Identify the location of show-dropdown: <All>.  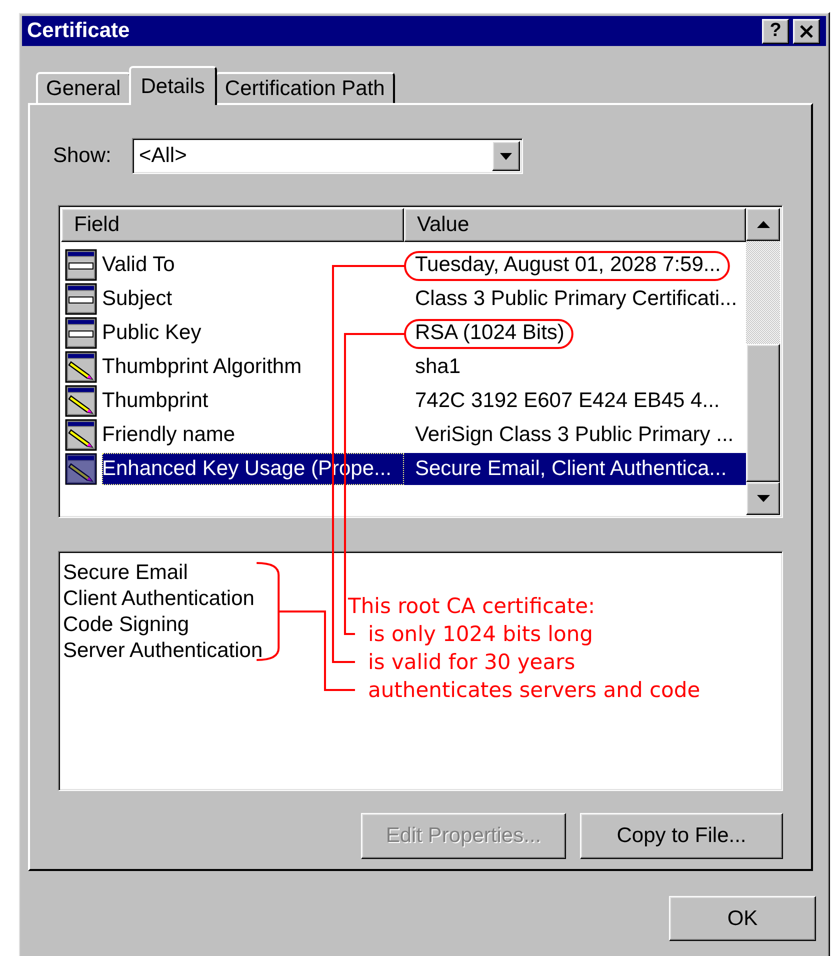
(327, 156).